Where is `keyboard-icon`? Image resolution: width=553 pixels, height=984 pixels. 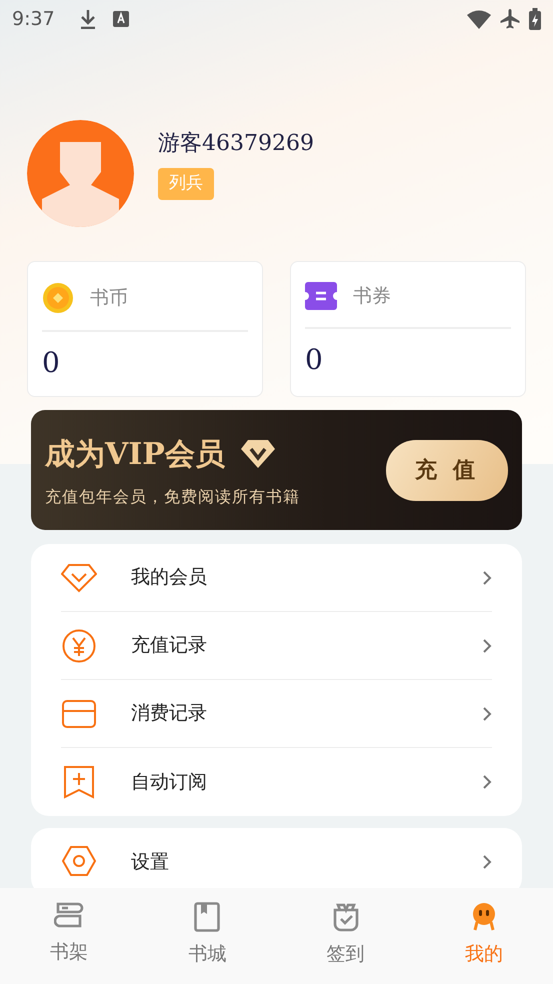 keyboard-icon is located at coordinates (120, 19).